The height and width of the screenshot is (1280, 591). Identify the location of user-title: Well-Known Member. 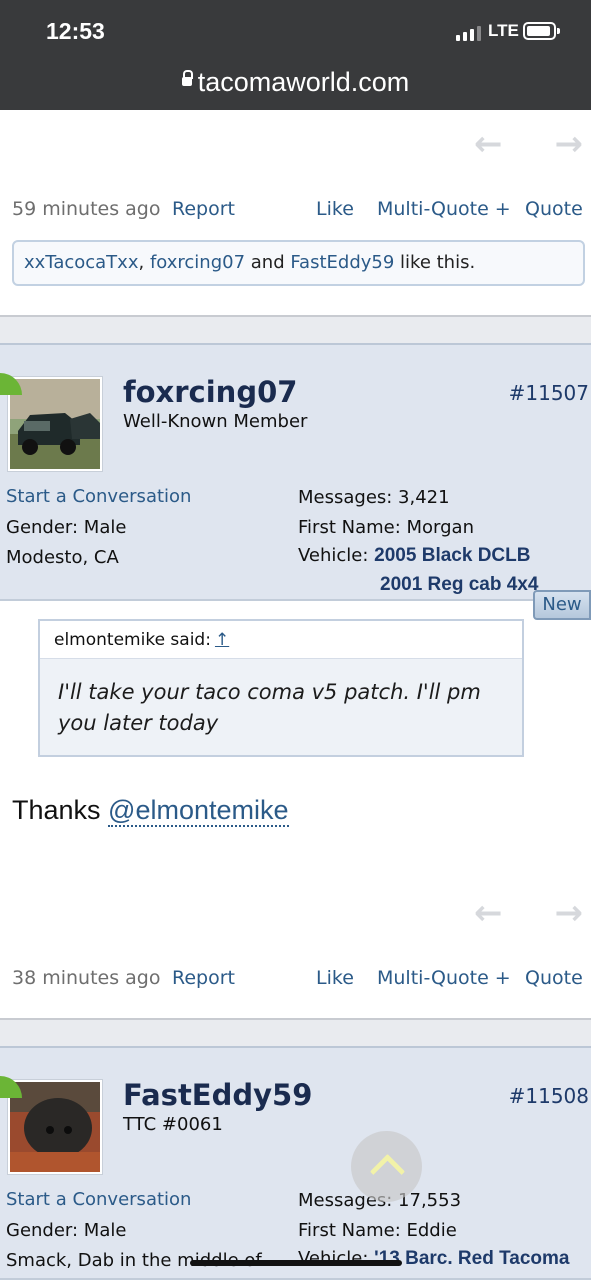
(215, 421).